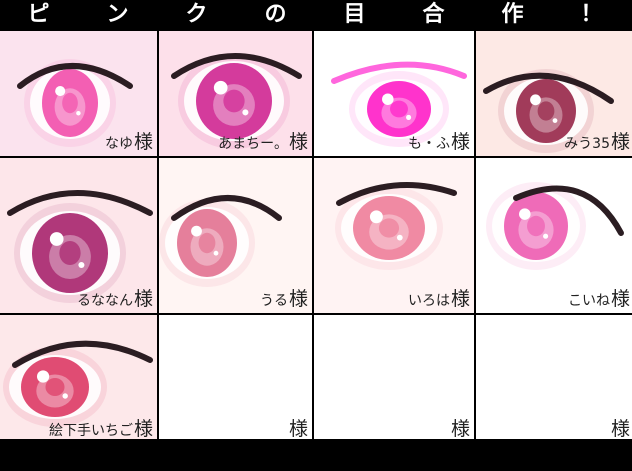  Describe the element at coordinates (90, 431) in the screenshot. I see `artist-name: 絵下手いちご` at that location.